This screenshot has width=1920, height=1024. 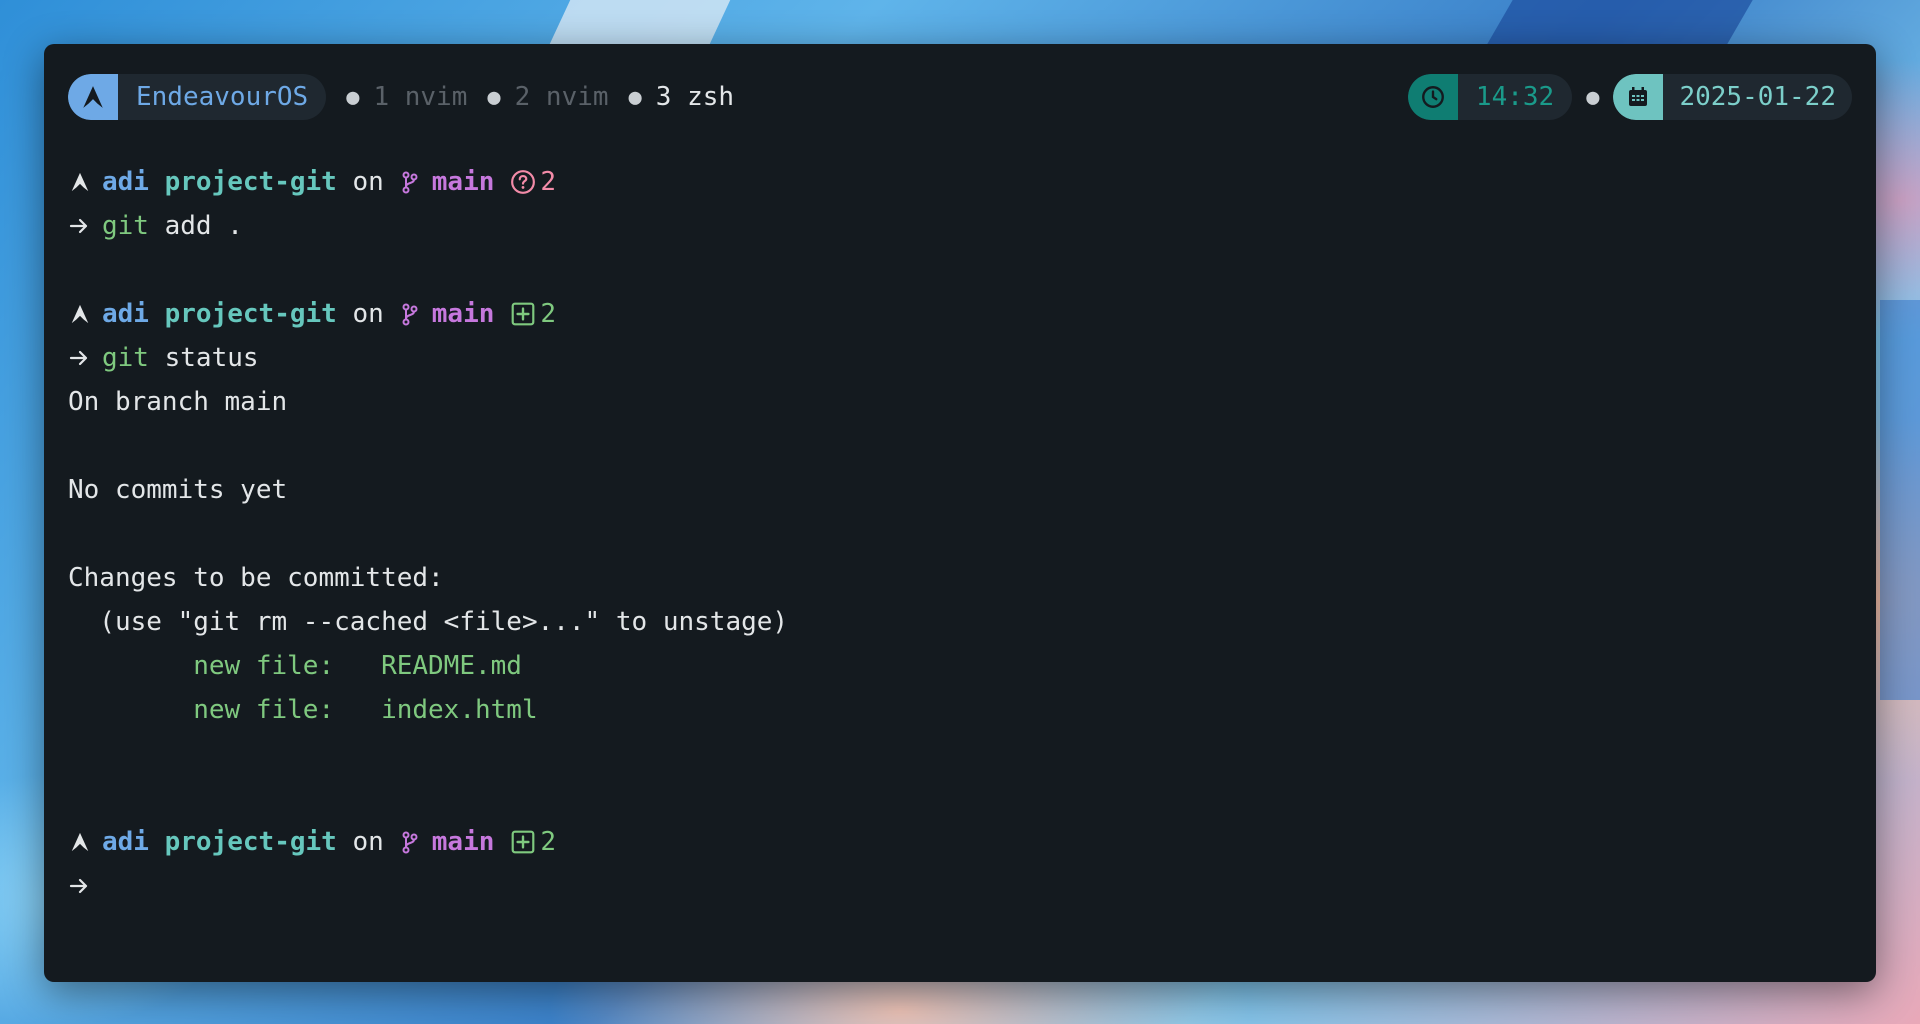 What do you see at coordinates (562, 97) in the screenshot?
I see `workspace-2: 2 nvim` at bounding box center [562, 97].